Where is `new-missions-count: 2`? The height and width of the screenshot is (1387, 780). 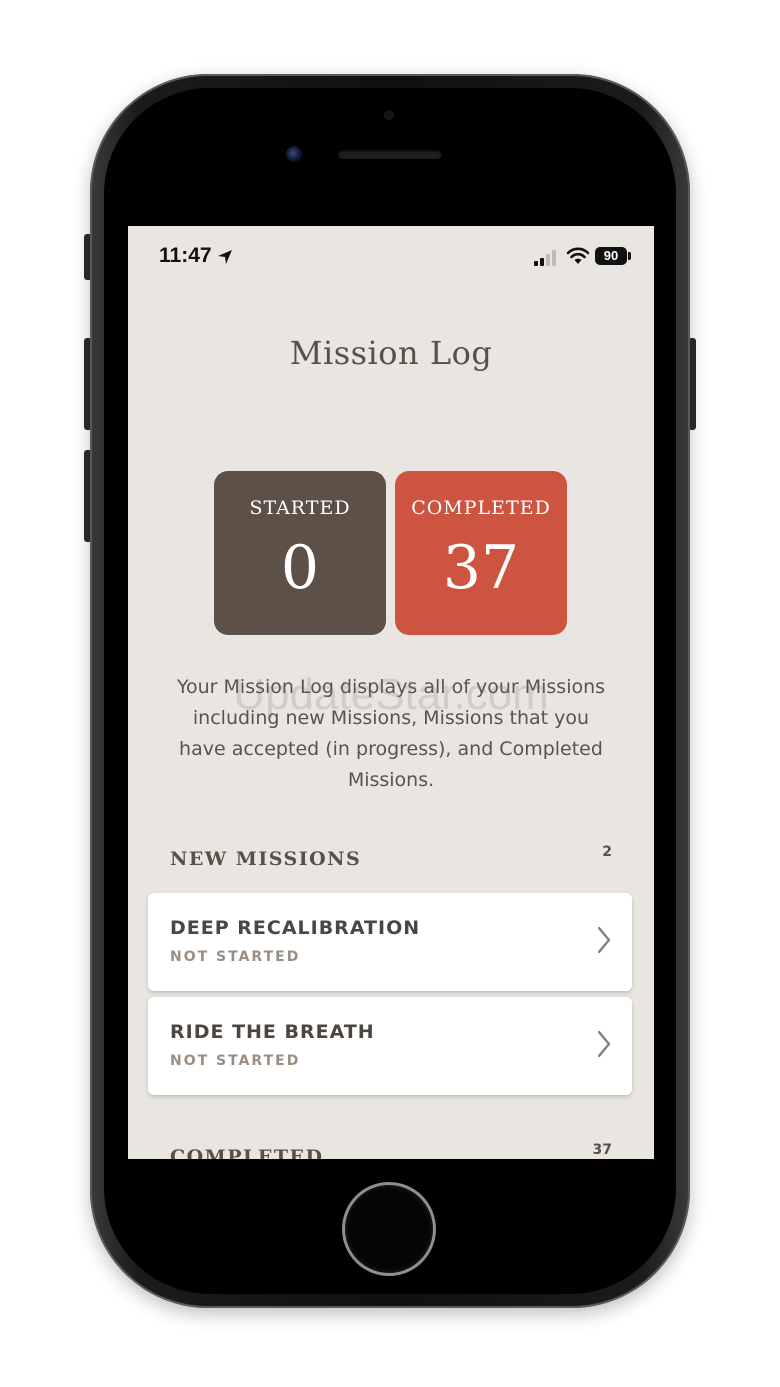 new-missions-count: 2 is located at coordinates (607, 852).